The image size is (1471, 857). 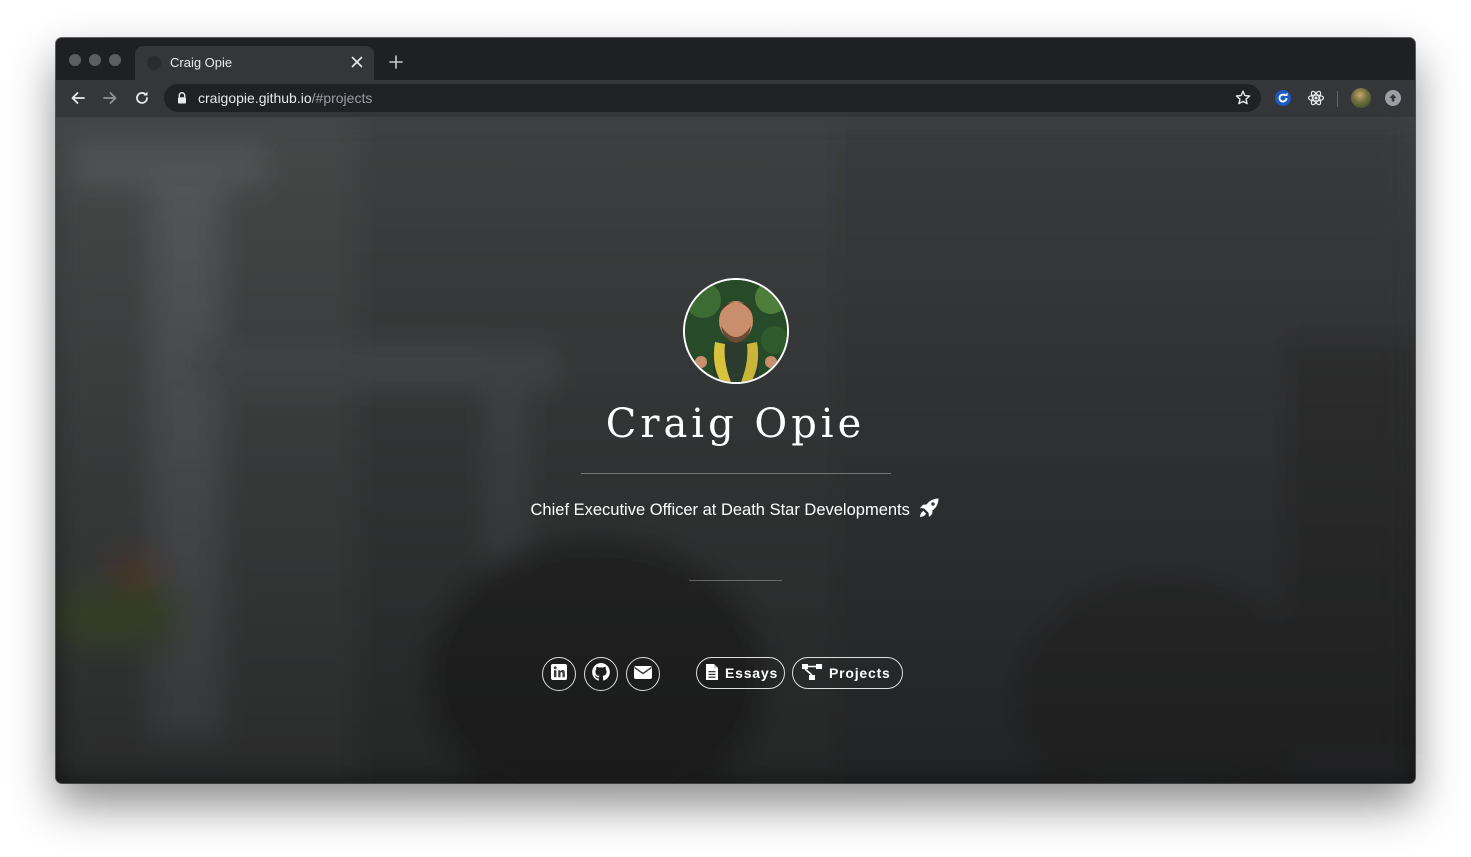 What do you see at coordinates (342, 98) in the screenshot?
I see `url-path: /#projects` at bounding box center [342, 98].